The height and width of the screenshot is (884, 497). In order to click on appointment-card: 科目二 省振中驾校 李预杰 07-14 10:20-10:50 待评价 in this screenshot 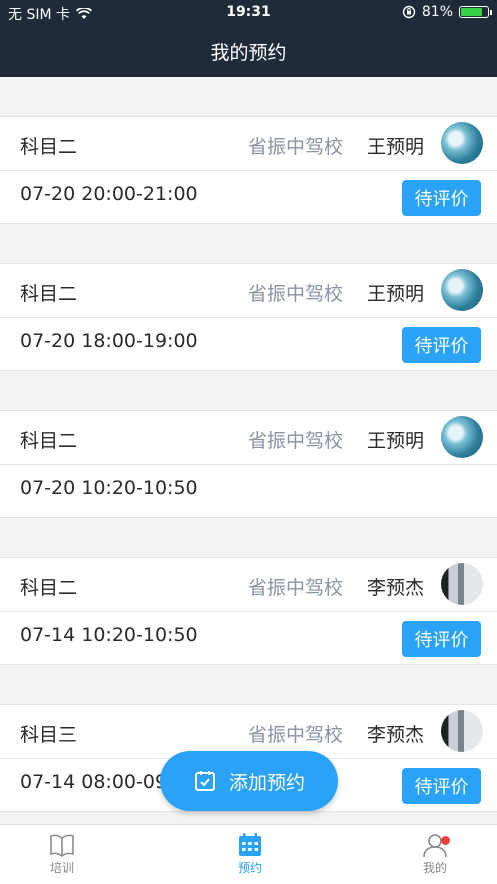, I will do `click(248, 611)`.